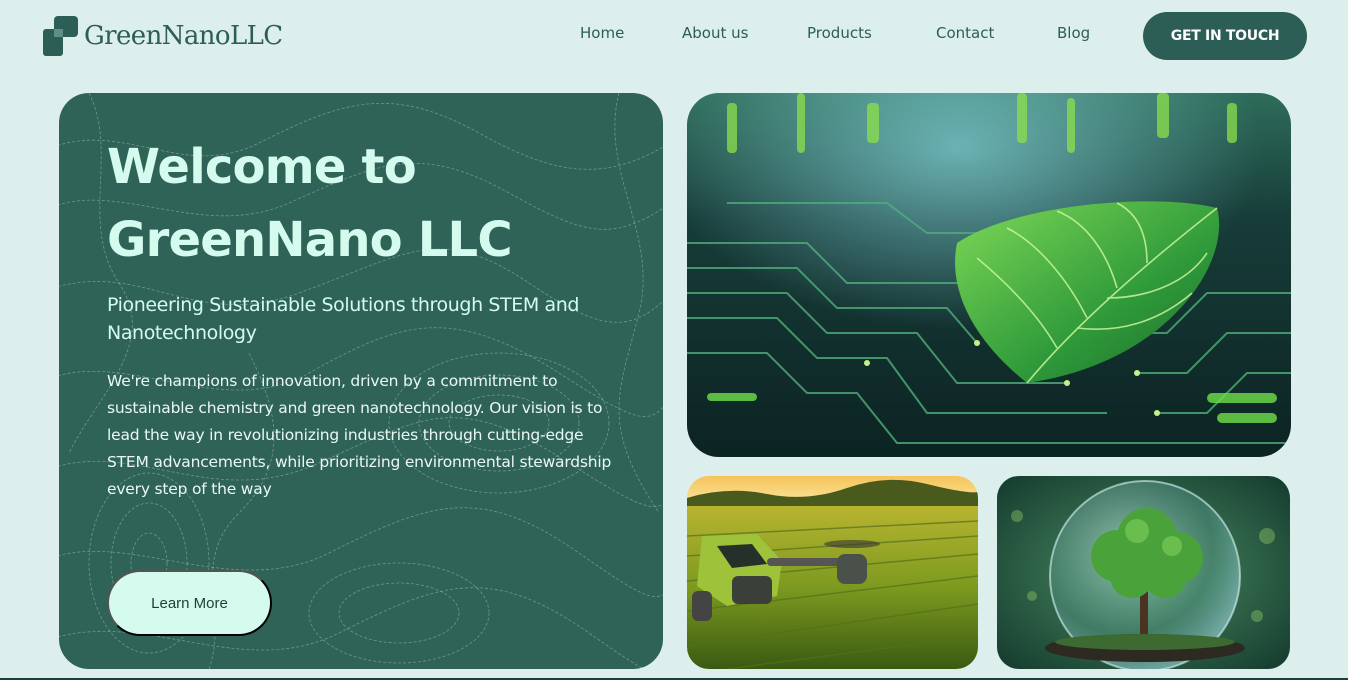 This screenshot has width=1348, height=680. I want to click on nav-products: Products, so click(839, 33).